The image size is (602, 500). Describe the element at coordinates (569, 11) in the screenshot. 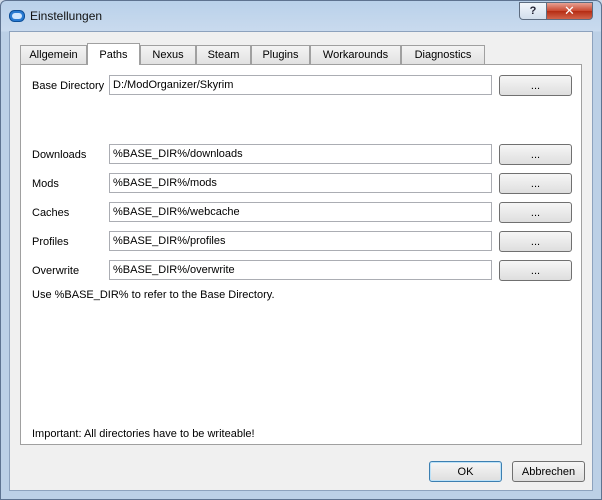

I see `close-button: ✕` at that location.